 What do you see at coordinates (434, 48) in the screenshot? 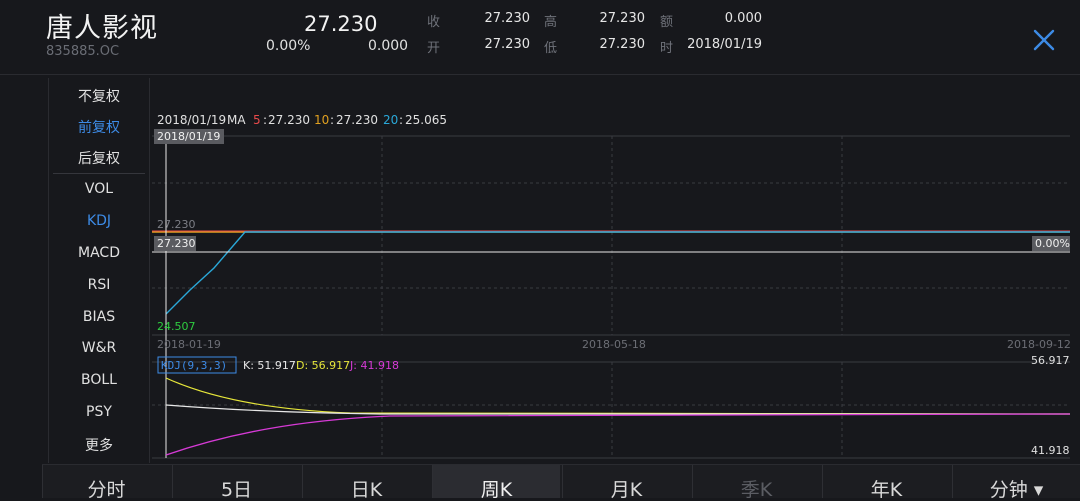
I see `open-label: 开` at bounding box center [434, 48].